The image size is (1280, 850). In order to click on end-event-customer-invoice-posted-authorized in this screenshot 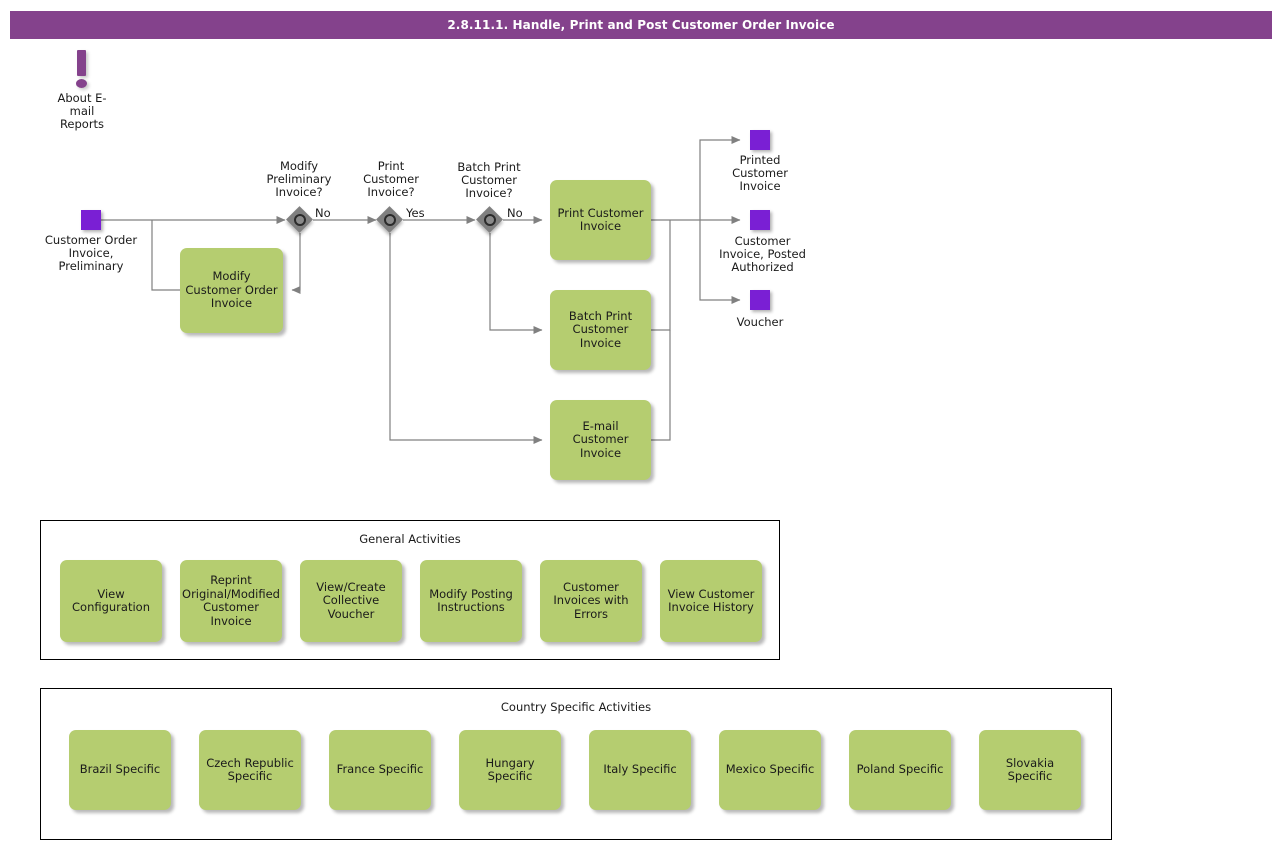, I will do `click(760, 220)`.